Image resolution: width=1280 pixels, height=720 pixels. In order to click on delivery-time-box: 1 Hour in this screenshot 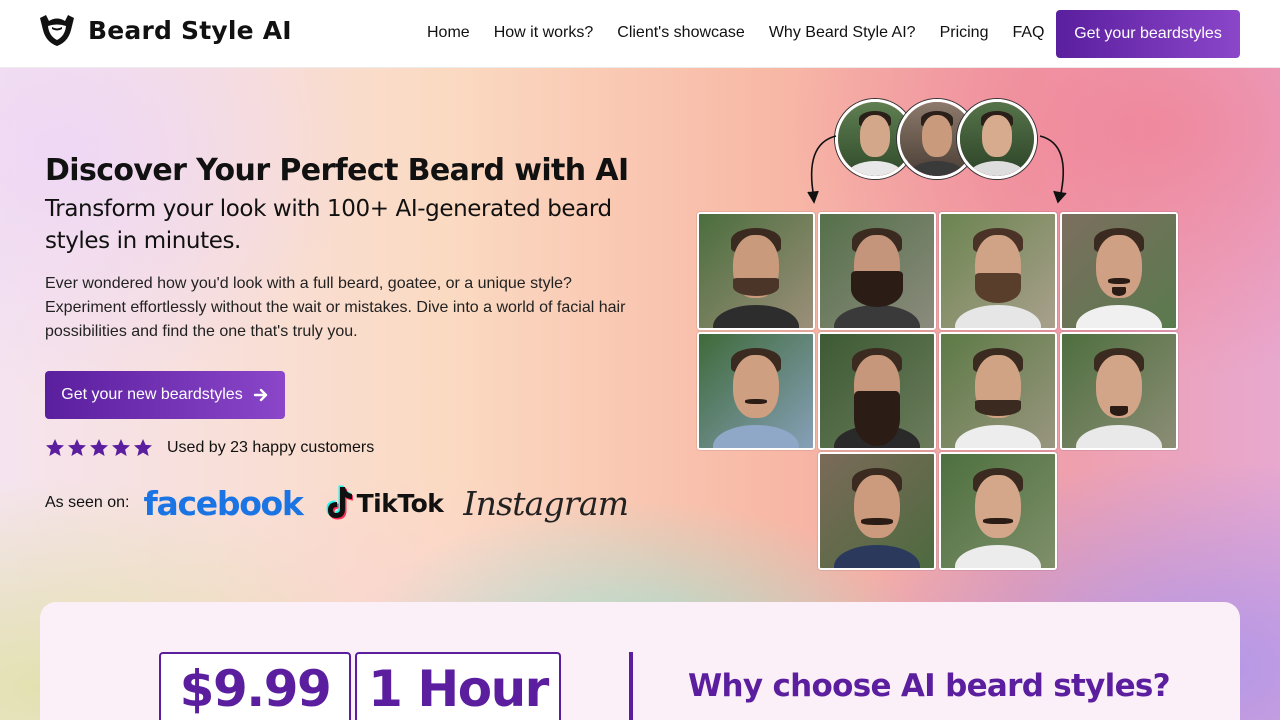, I will do `click(458, 686)`.